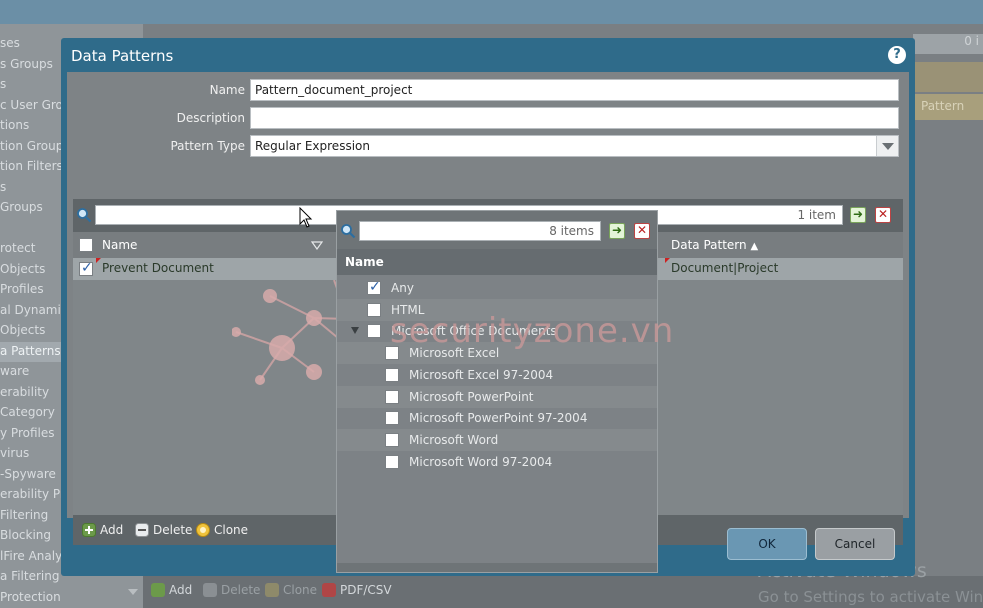 Image resolution: width=983 pixels, height=608 pixels. I want to click on activate-windows-subtitle: Go to Settings to activate Wind, so click(870, 597).